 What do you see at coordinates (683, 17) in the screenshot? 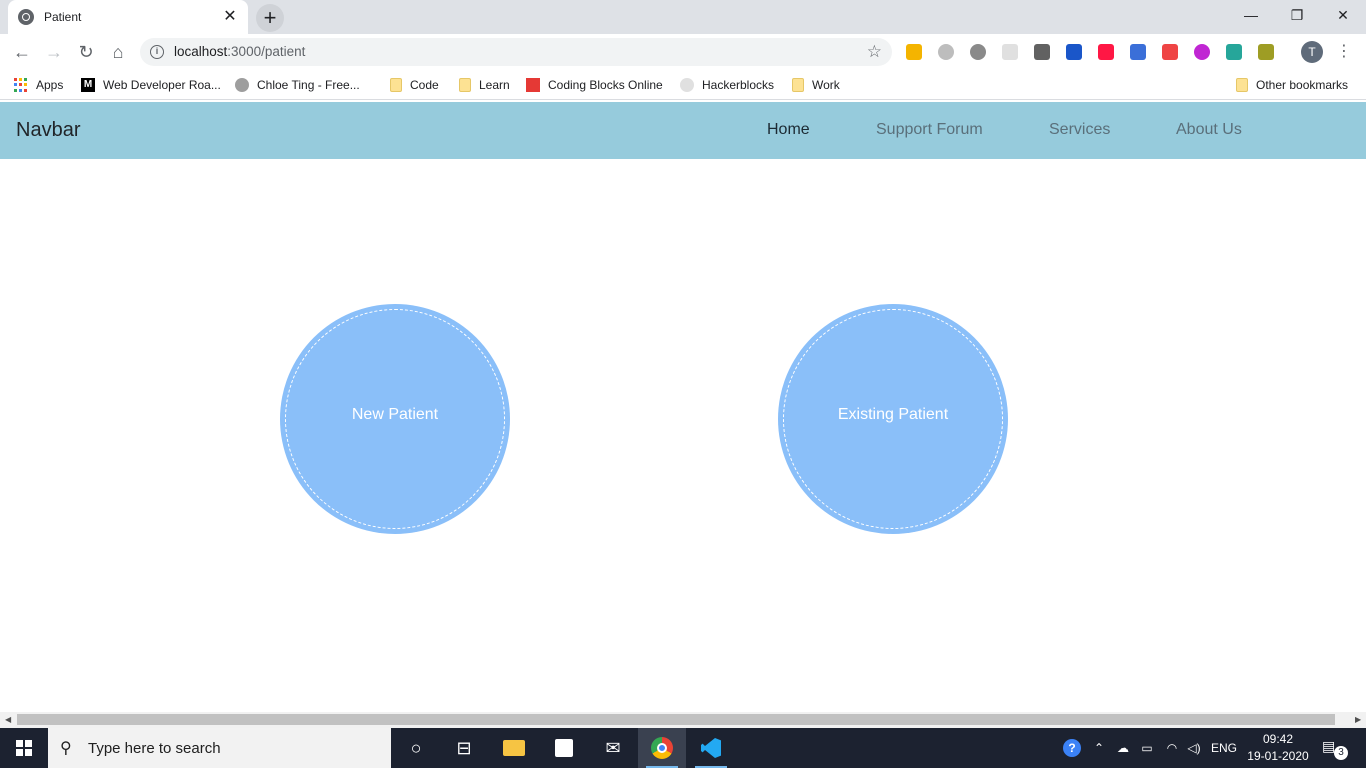
I see `browser-tabstrip: Patient ✕ + — ❐ ✕` at bounding box center [683, 17].